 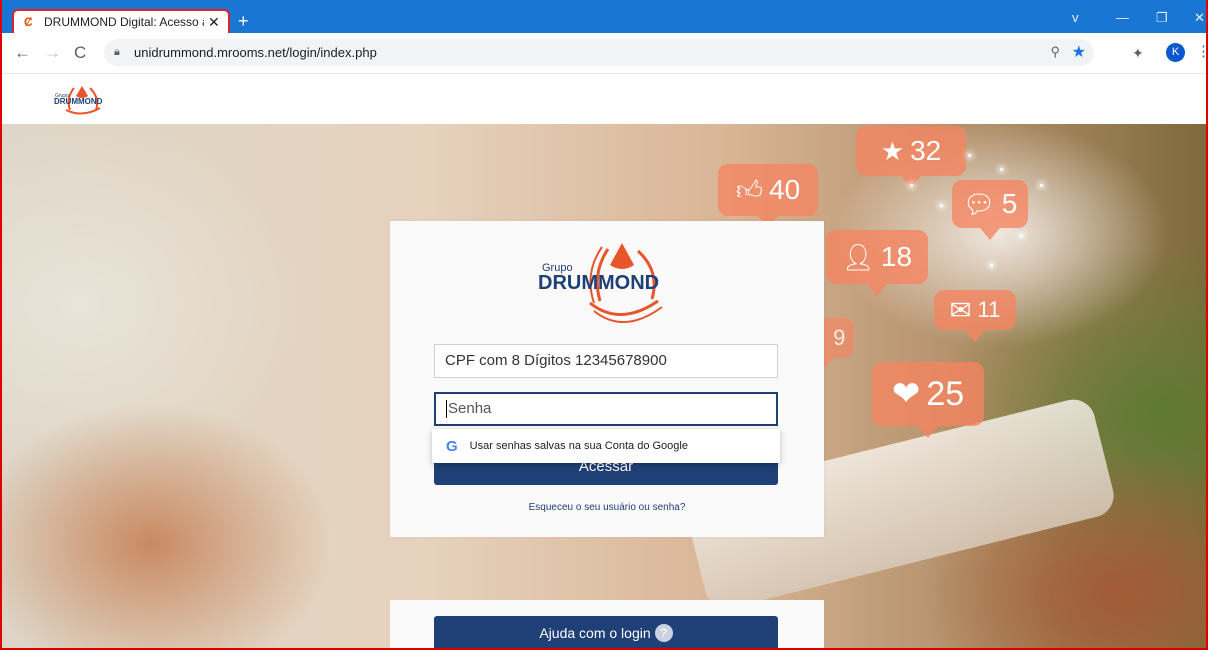 I want to click on browser-menu-icon: ⋮, so click(x=1202, y=51).